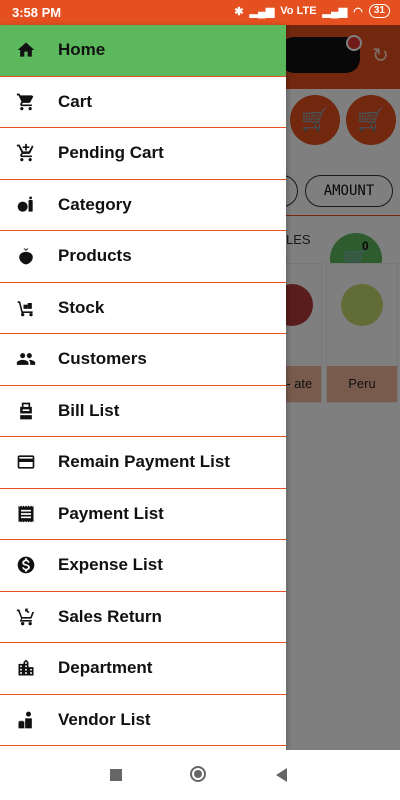 The image size is (400, 800). Describe the element at coordinates (105, 668) in the screenshot. I see `drawer-item-label: Department` at that location.